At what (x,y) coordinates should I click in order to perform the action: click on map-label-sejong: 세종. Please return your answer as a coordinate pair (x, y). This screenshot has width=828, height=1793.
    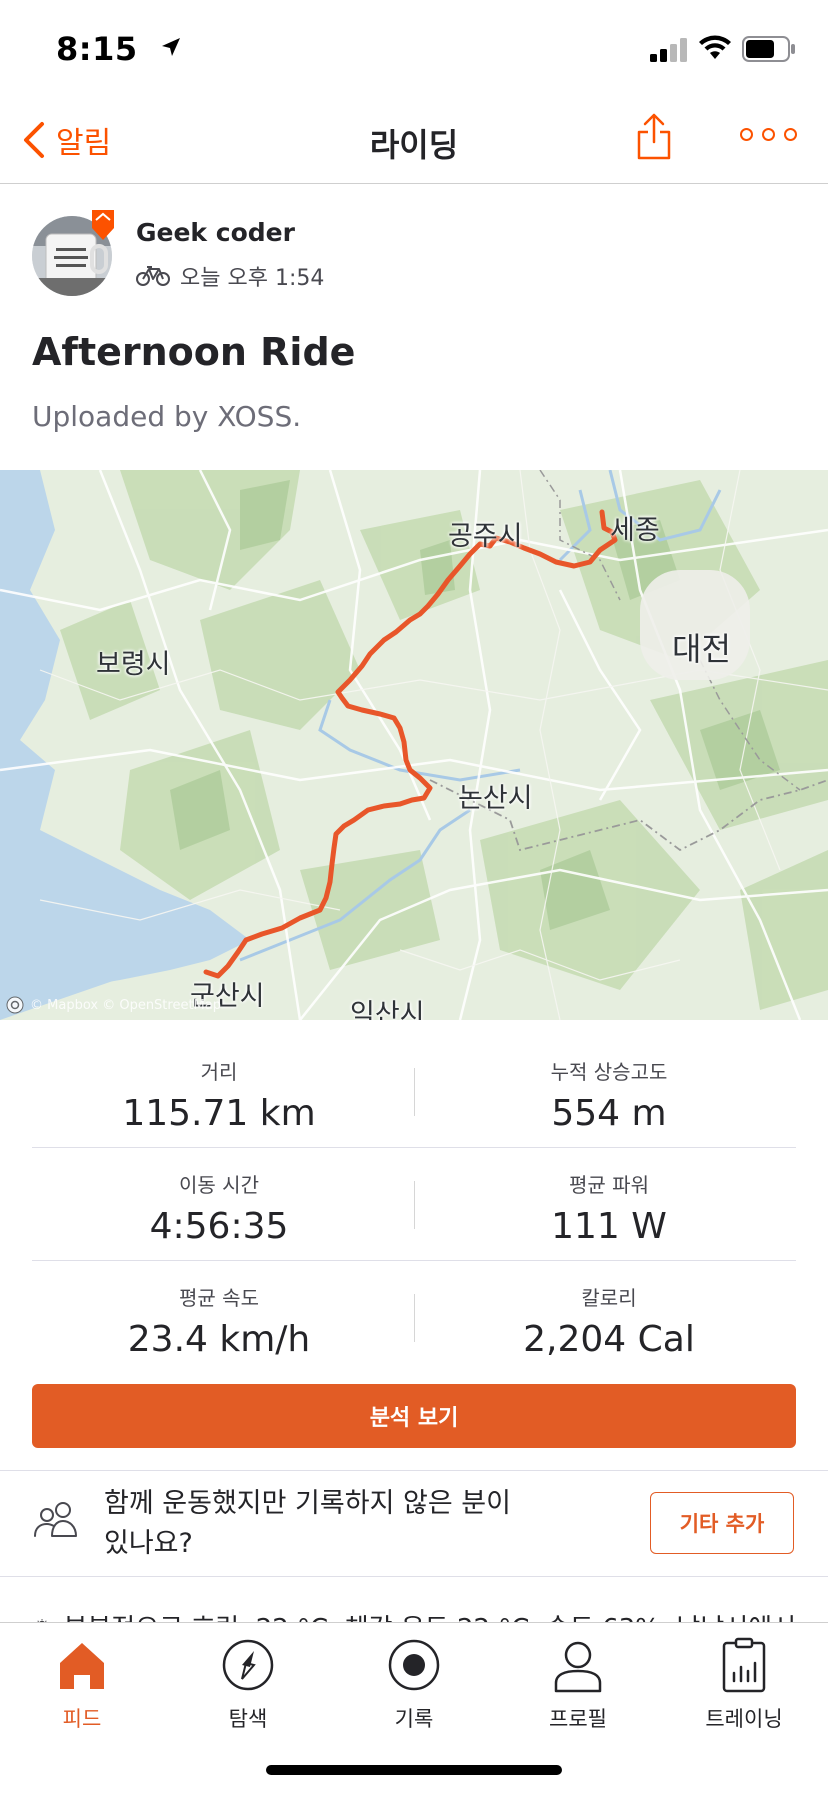
    Looking at the image, I should click on (635, 530).